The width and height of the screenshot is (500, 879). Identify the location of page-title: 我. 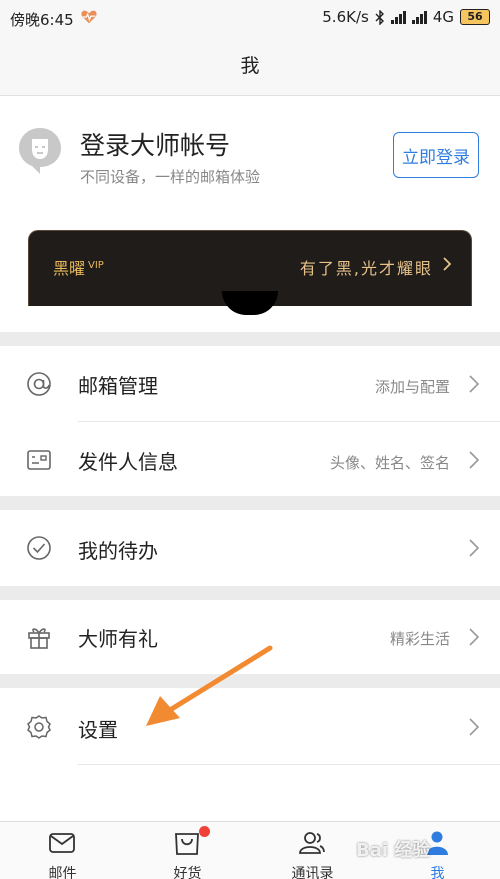
(250, 66).